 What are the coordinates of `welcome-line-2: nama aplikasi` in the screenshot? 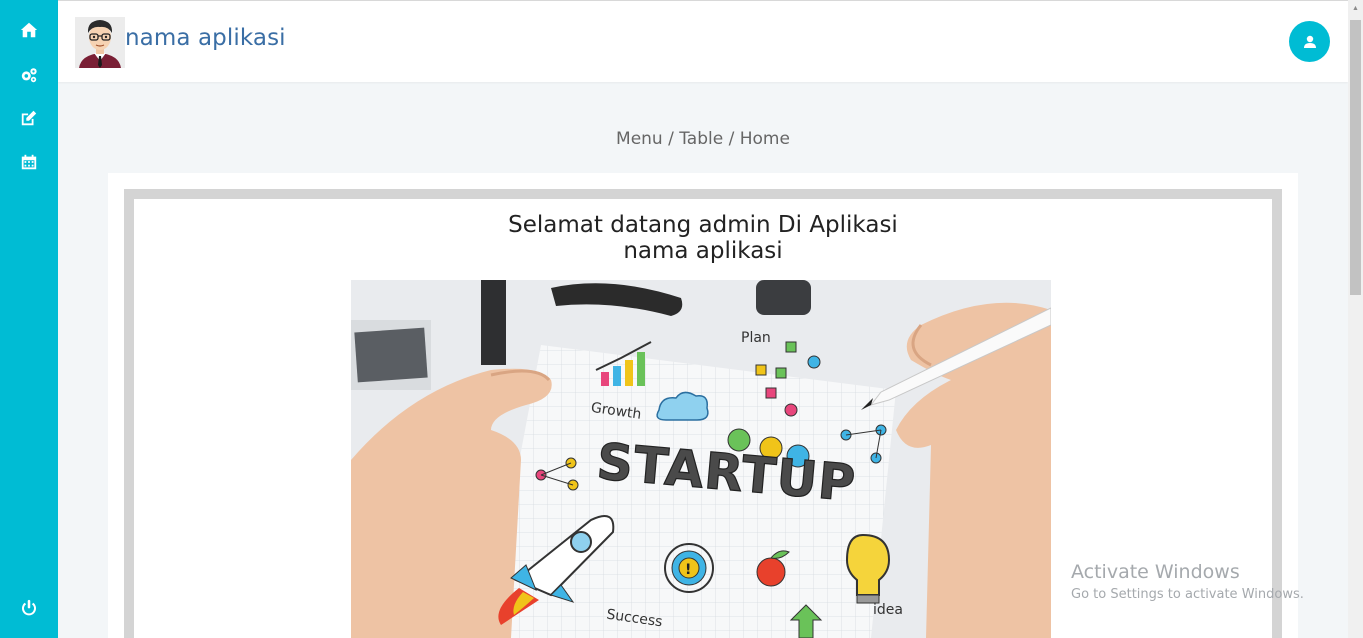 It's located at (703, 251).